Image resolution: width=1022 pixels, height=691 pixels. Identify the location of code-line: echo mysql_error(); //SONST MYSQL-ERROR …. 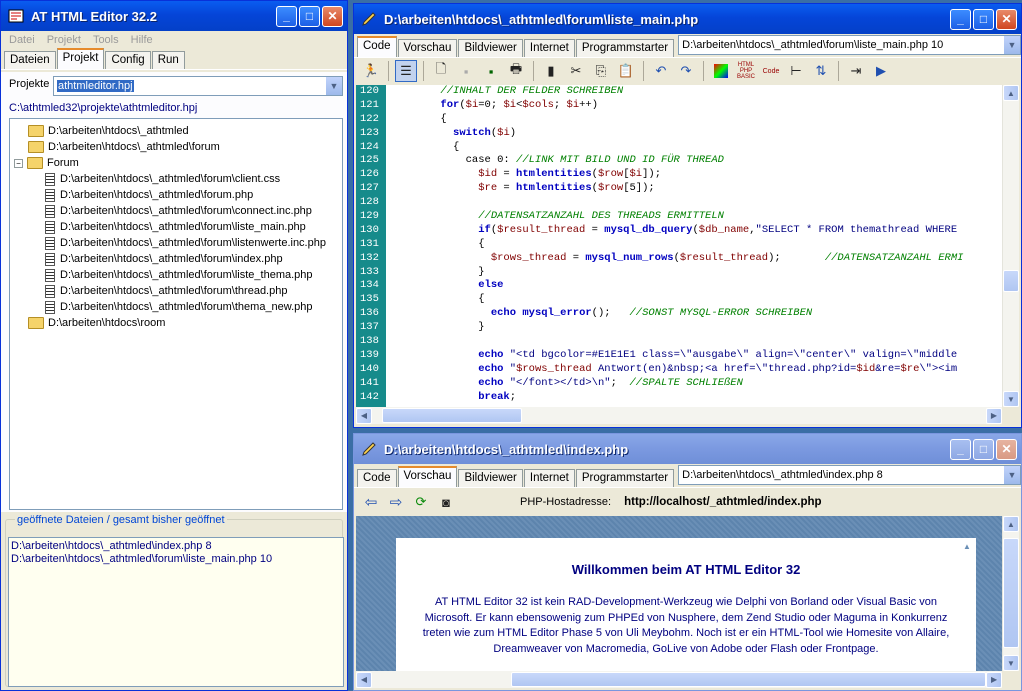
(696, 314).